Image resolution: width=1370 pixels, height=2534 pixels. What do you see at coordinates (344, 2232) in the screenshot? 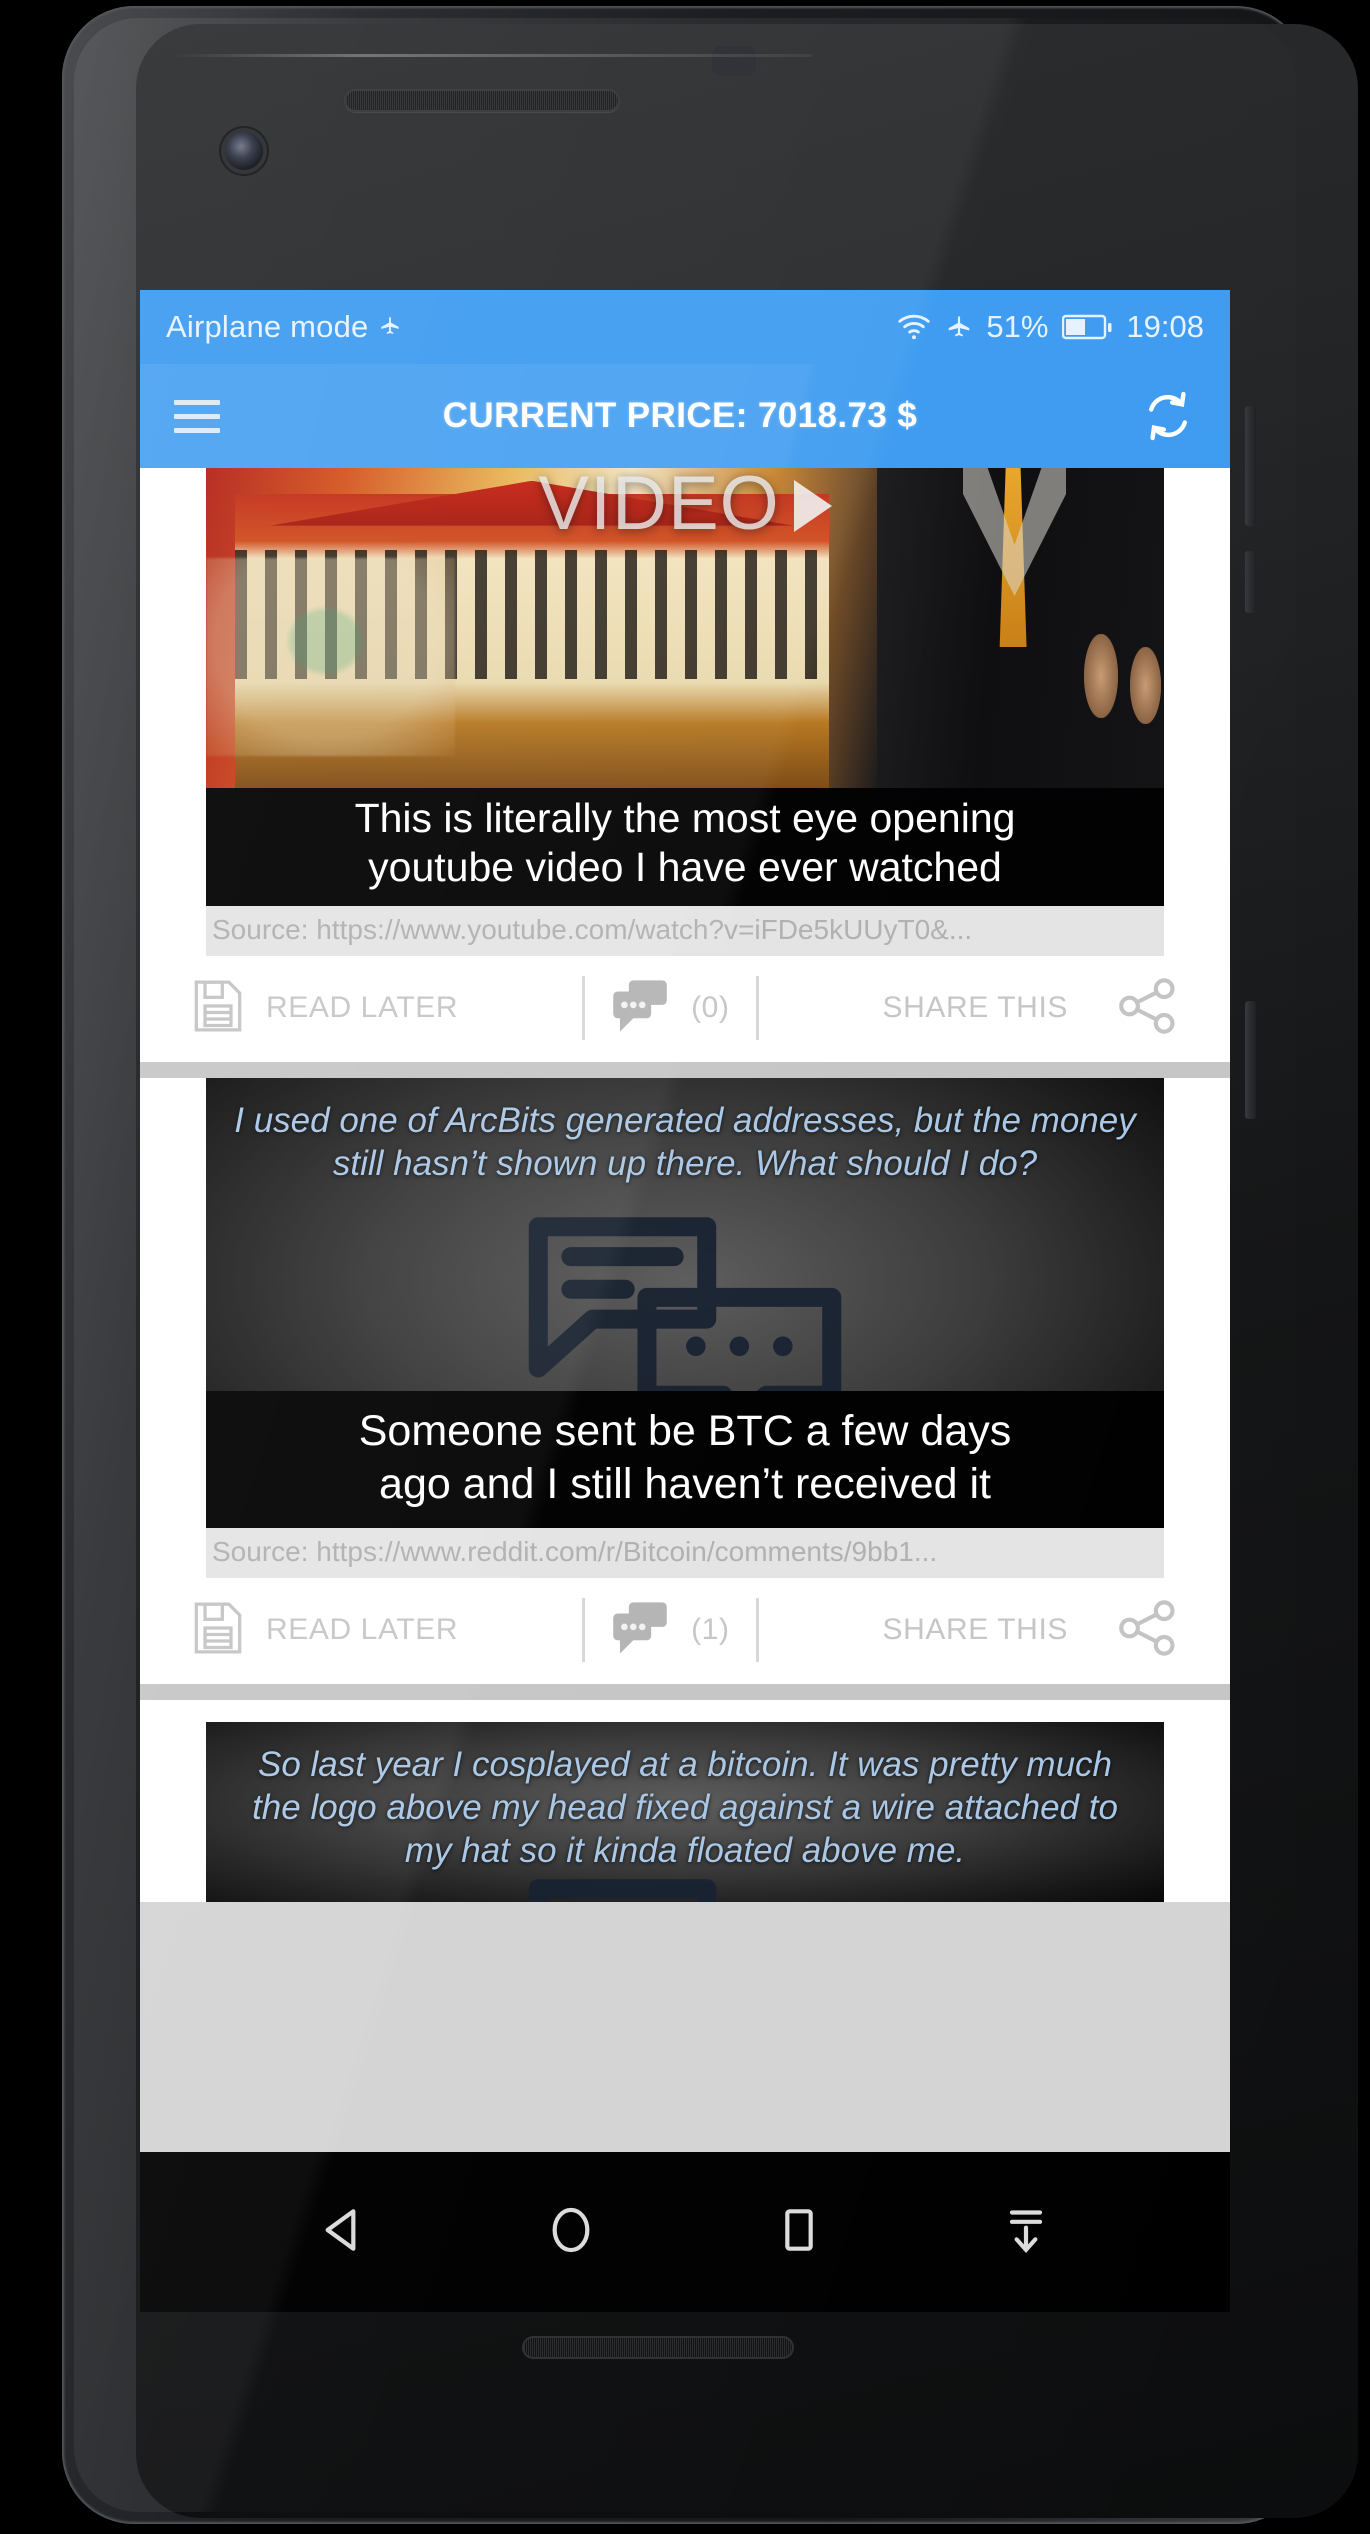
I see `back-triangle-icon` at bounding box center [344, 2232].